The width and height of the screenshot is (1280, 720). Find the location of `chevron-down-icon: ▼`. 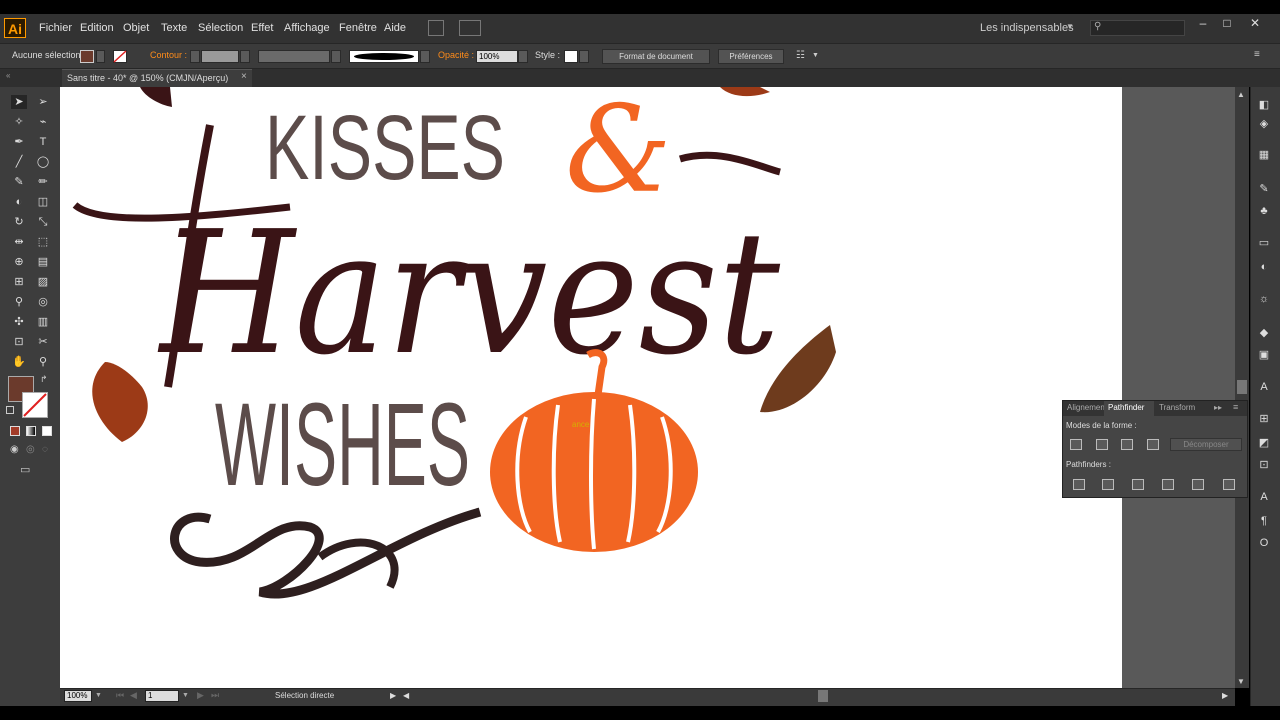

chevron-down-icon: ▼ is located at coordinates (98, 695).